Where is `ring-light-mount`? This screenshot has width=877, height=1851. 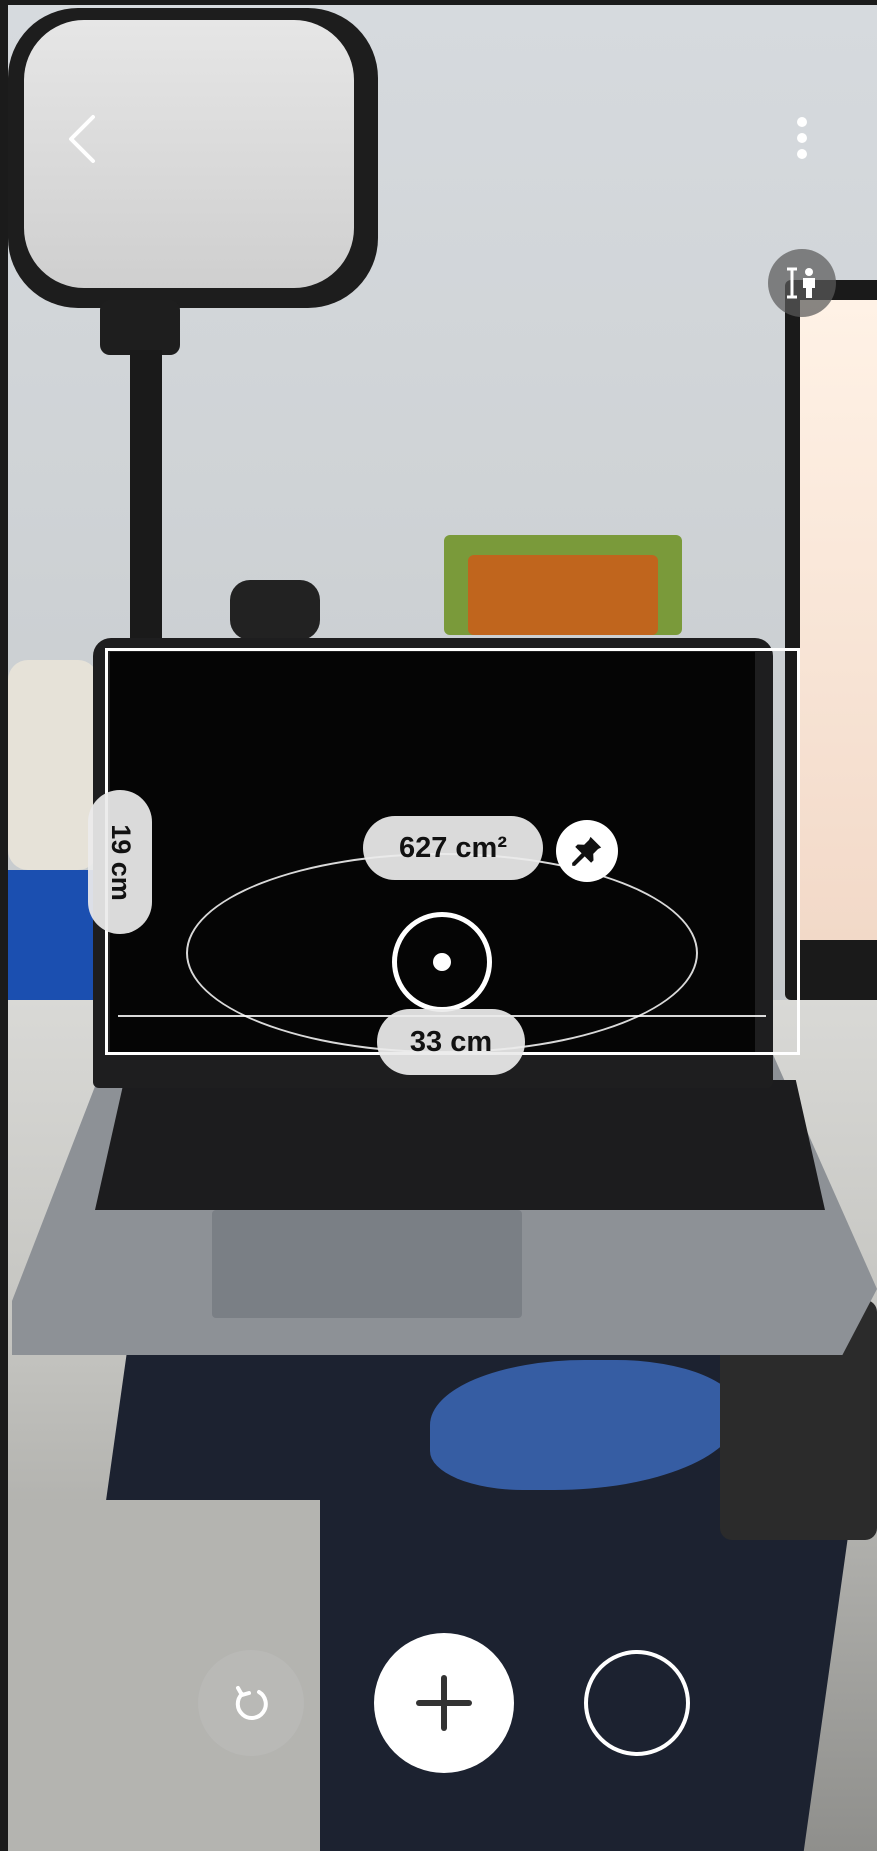
ring-light-mount is located at coordinates (140, 327).